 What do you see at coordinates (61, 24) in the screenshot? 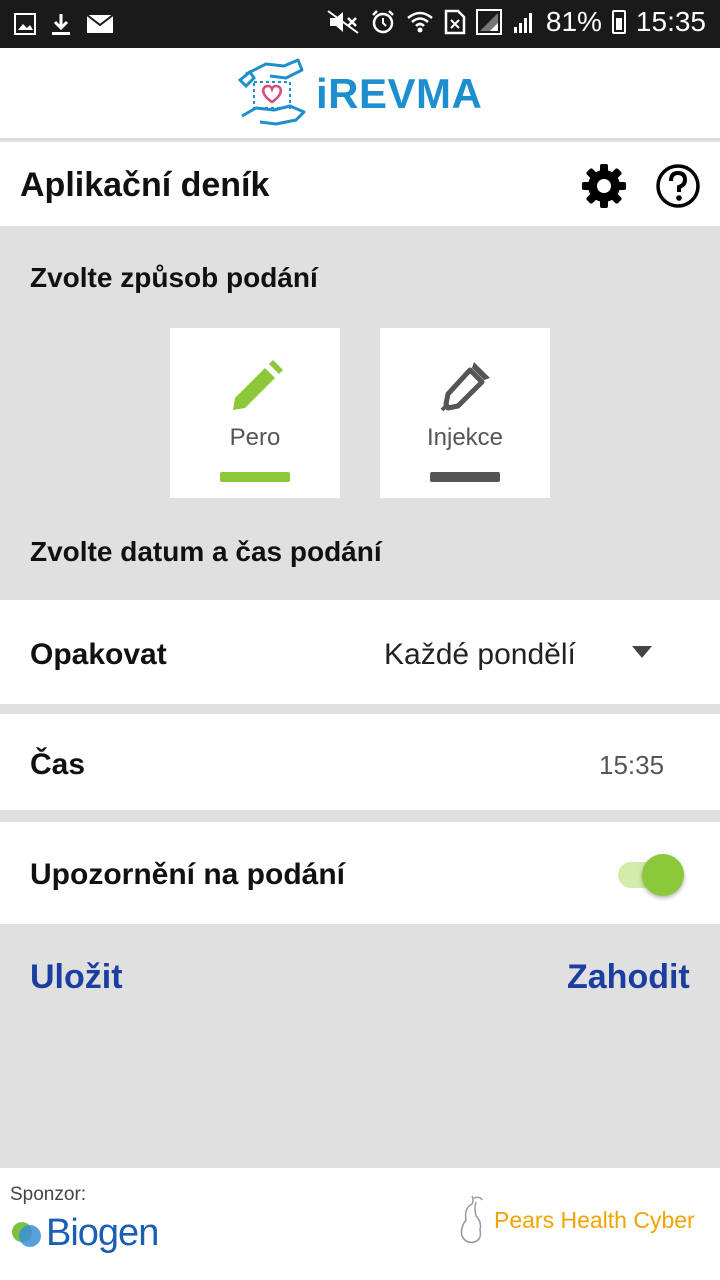
I see `download-notification-icon` at bounding box center [61, 24].